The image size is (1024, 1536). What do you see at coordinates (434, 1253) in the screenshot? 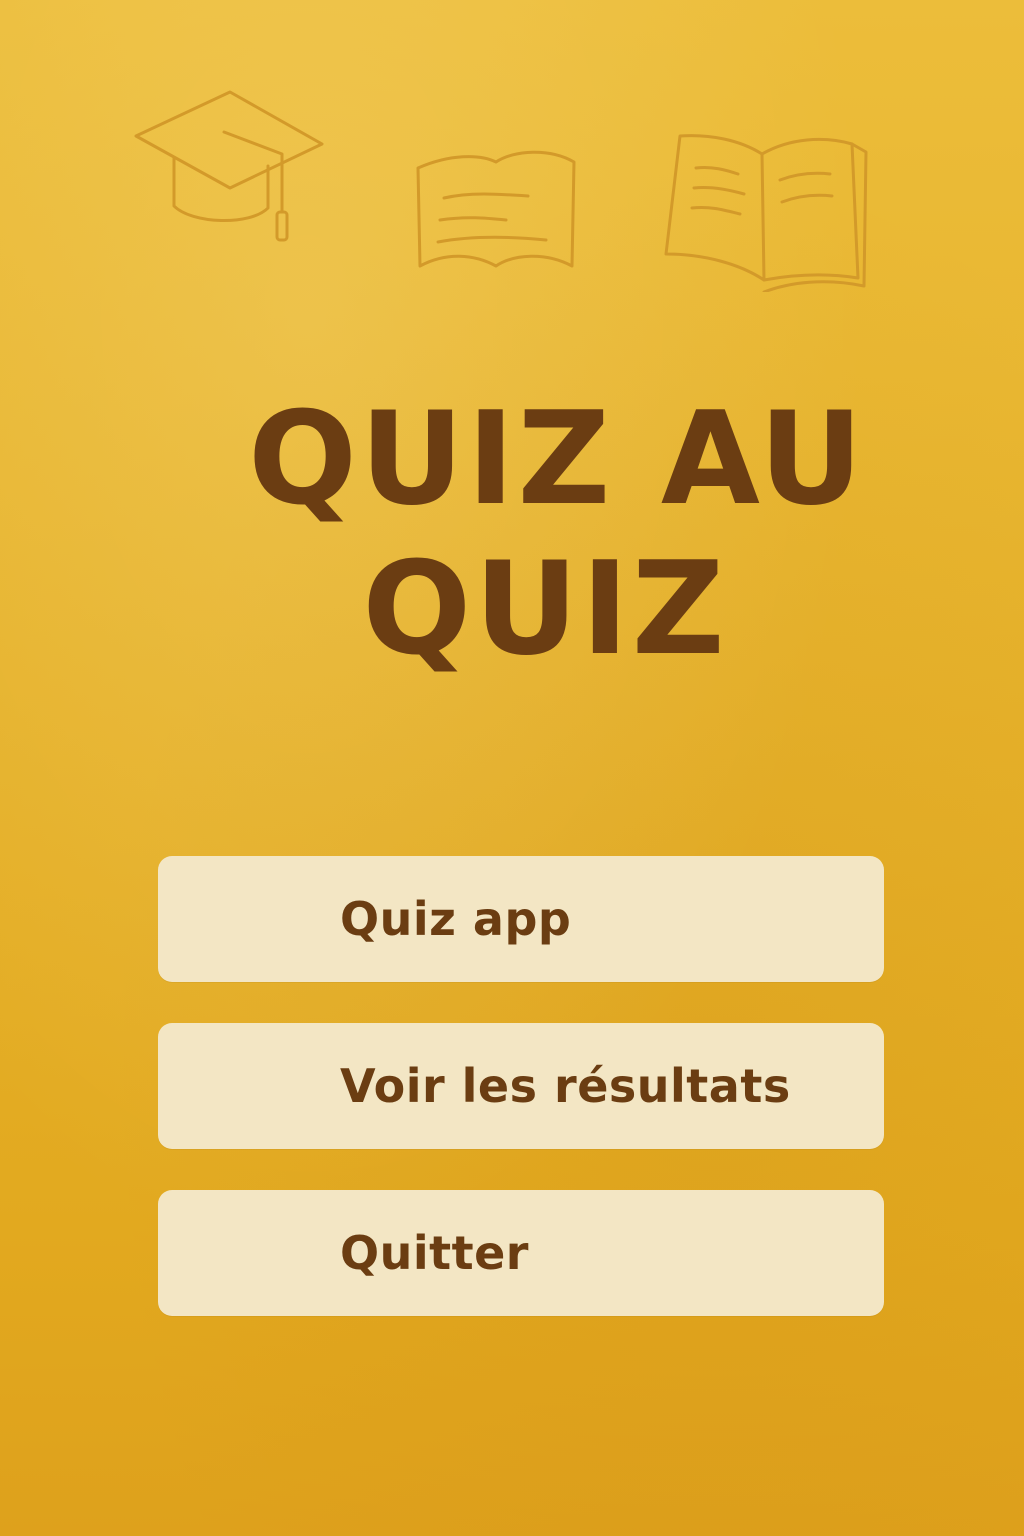
I see `quit-label: Quitter` at bounding box center [434, 1253].